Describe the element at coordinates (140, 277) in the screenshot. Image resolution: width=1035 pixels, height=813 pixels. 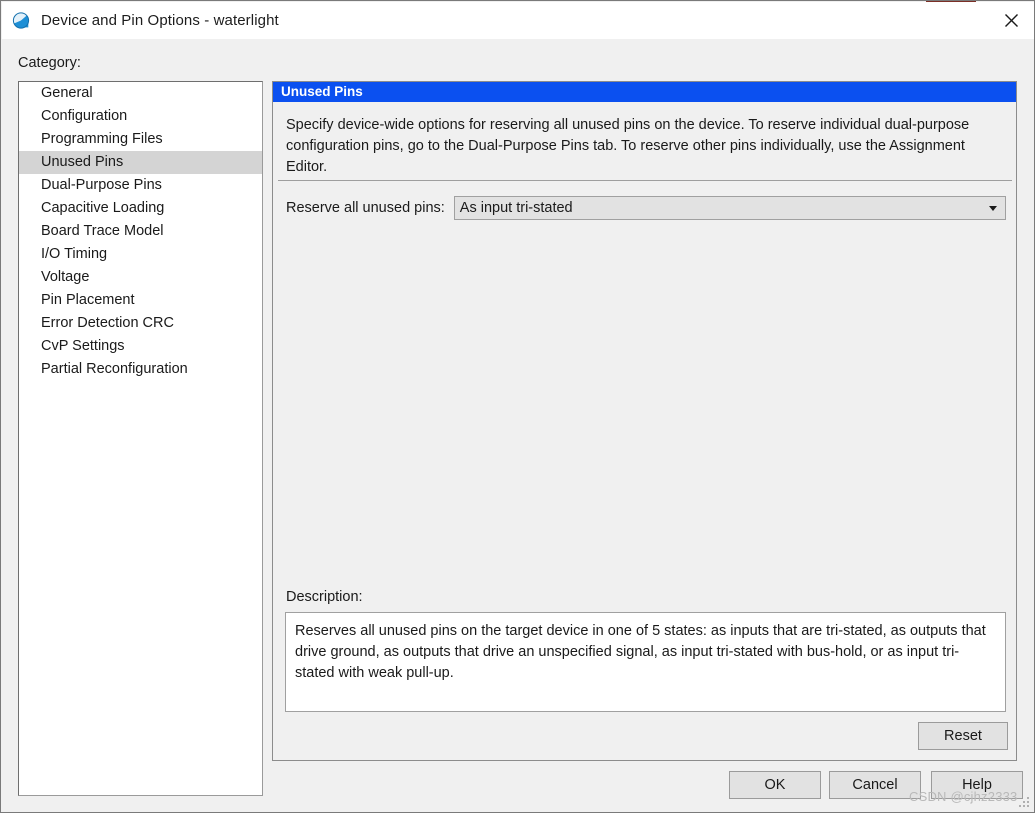
I see `sidebar-item-voltage: Voltage` at that location.